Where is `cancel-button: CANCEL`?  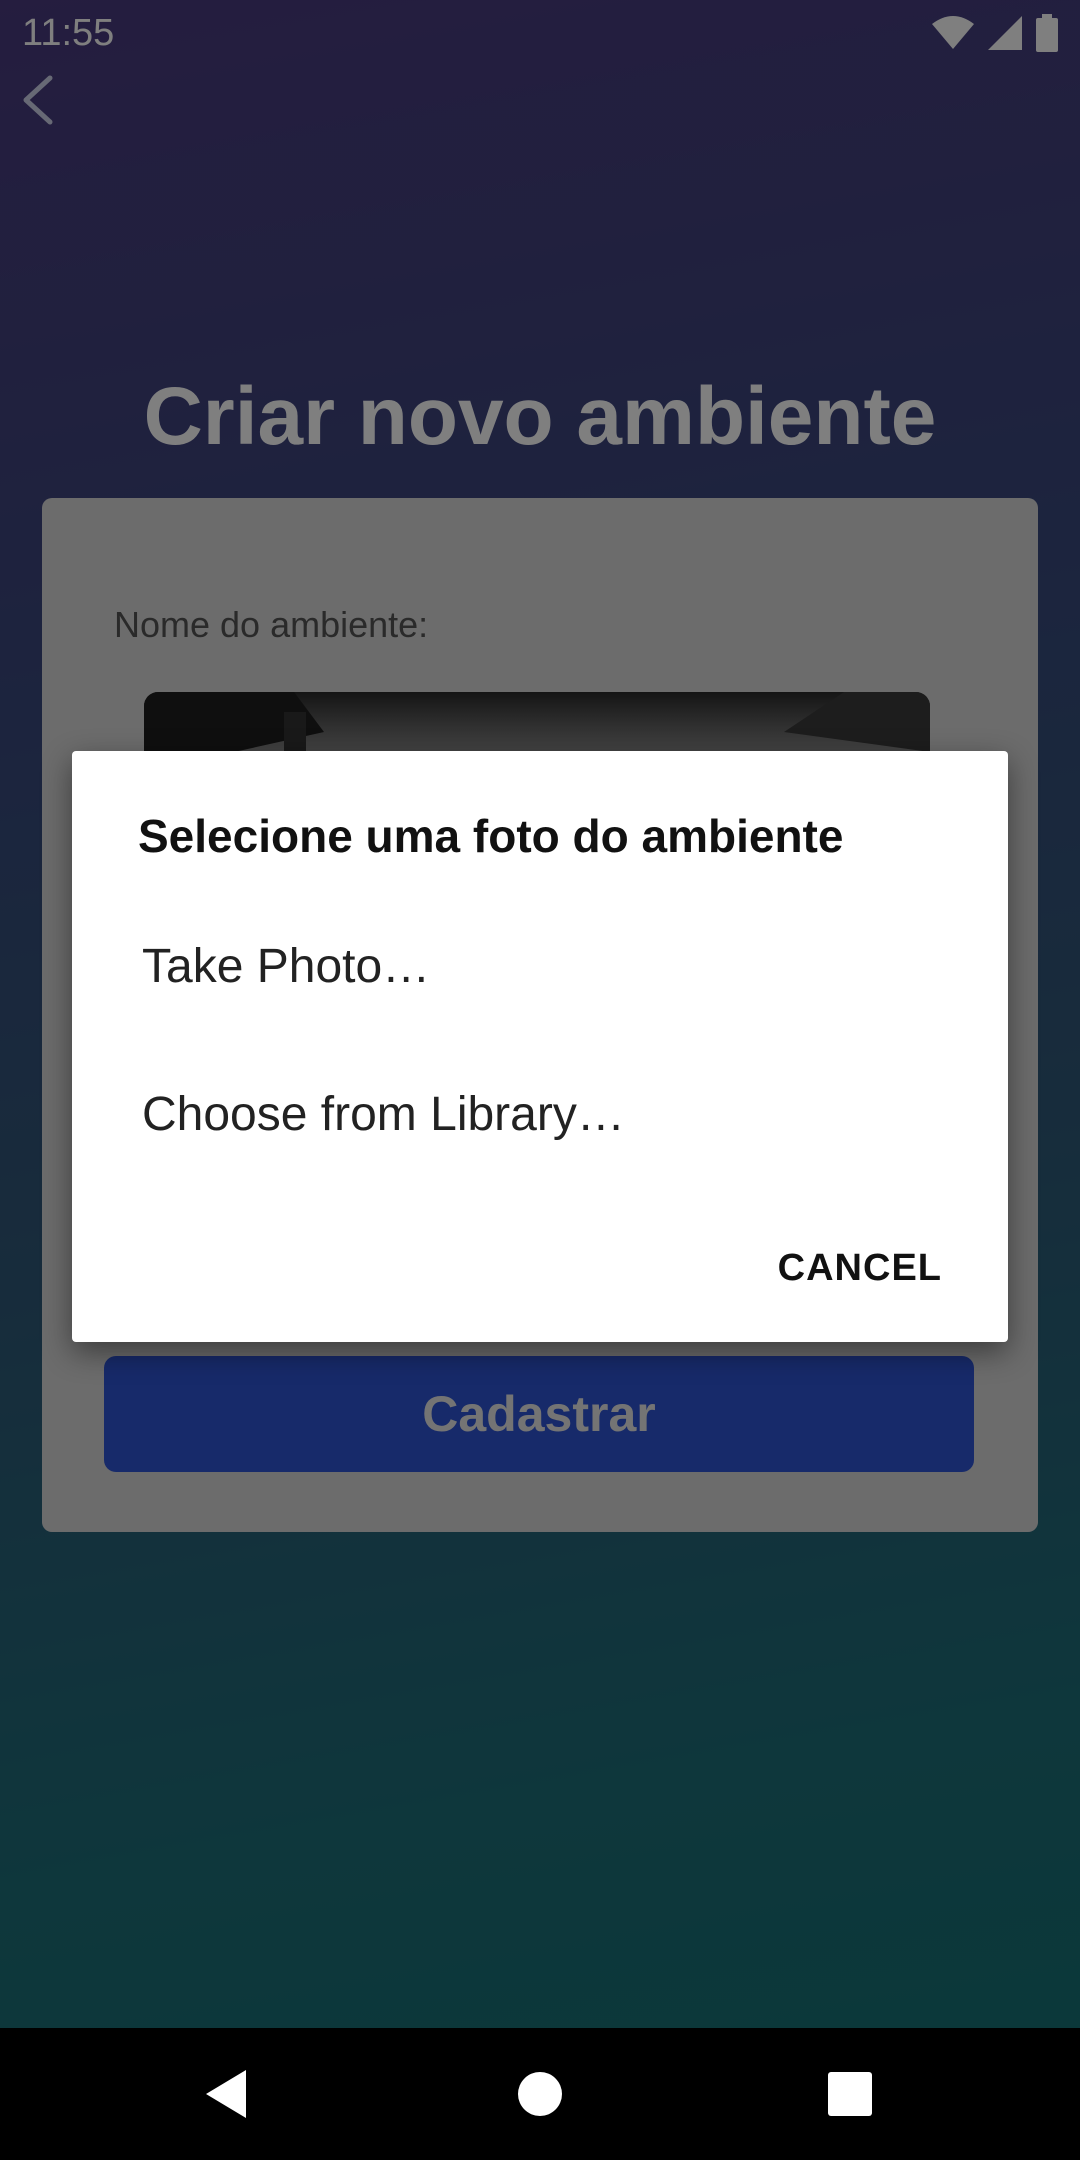 cancel-button: CANCEL is located at coordinates (860, 1268).